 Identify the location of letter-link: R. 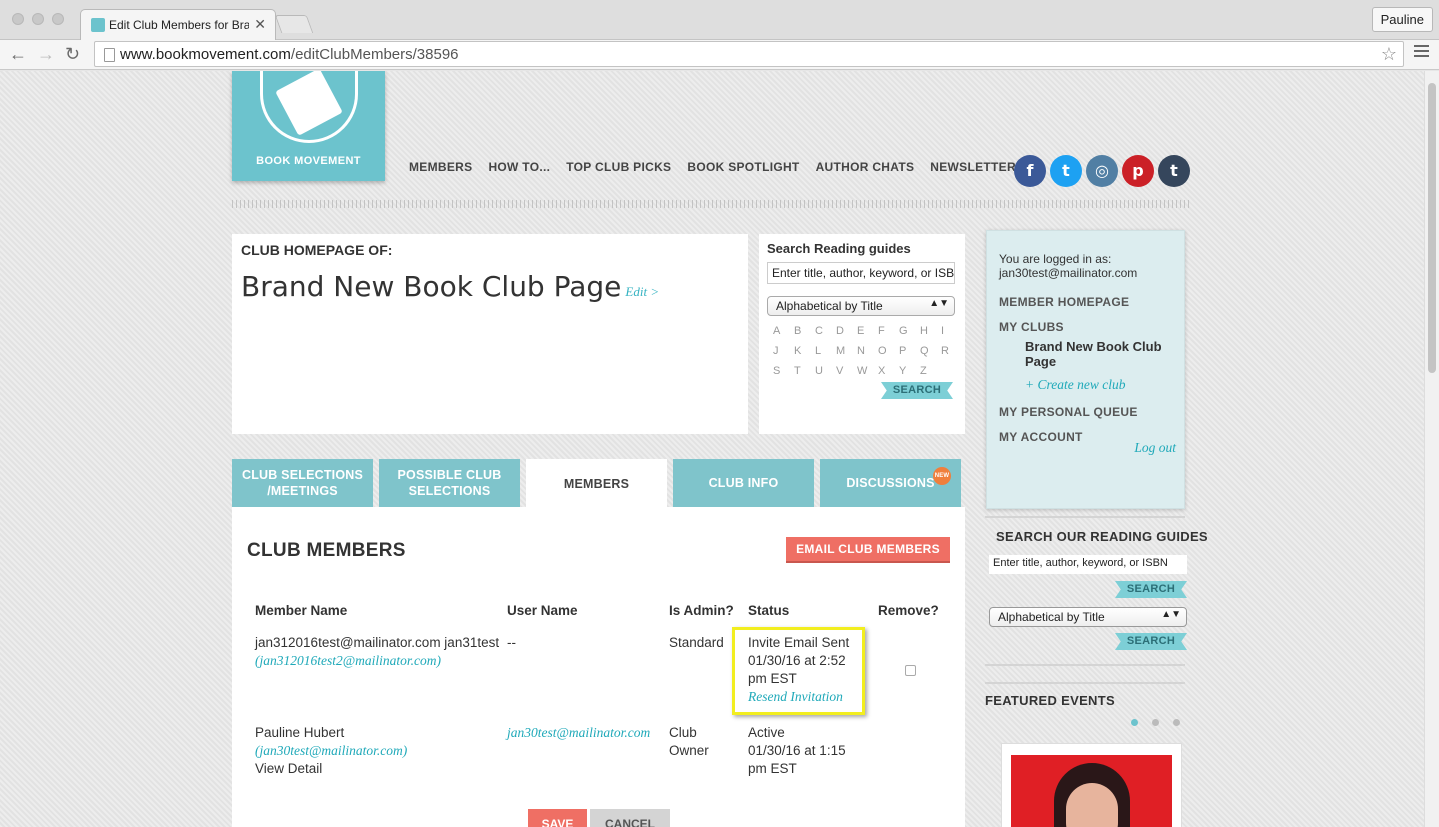
(951, 351).